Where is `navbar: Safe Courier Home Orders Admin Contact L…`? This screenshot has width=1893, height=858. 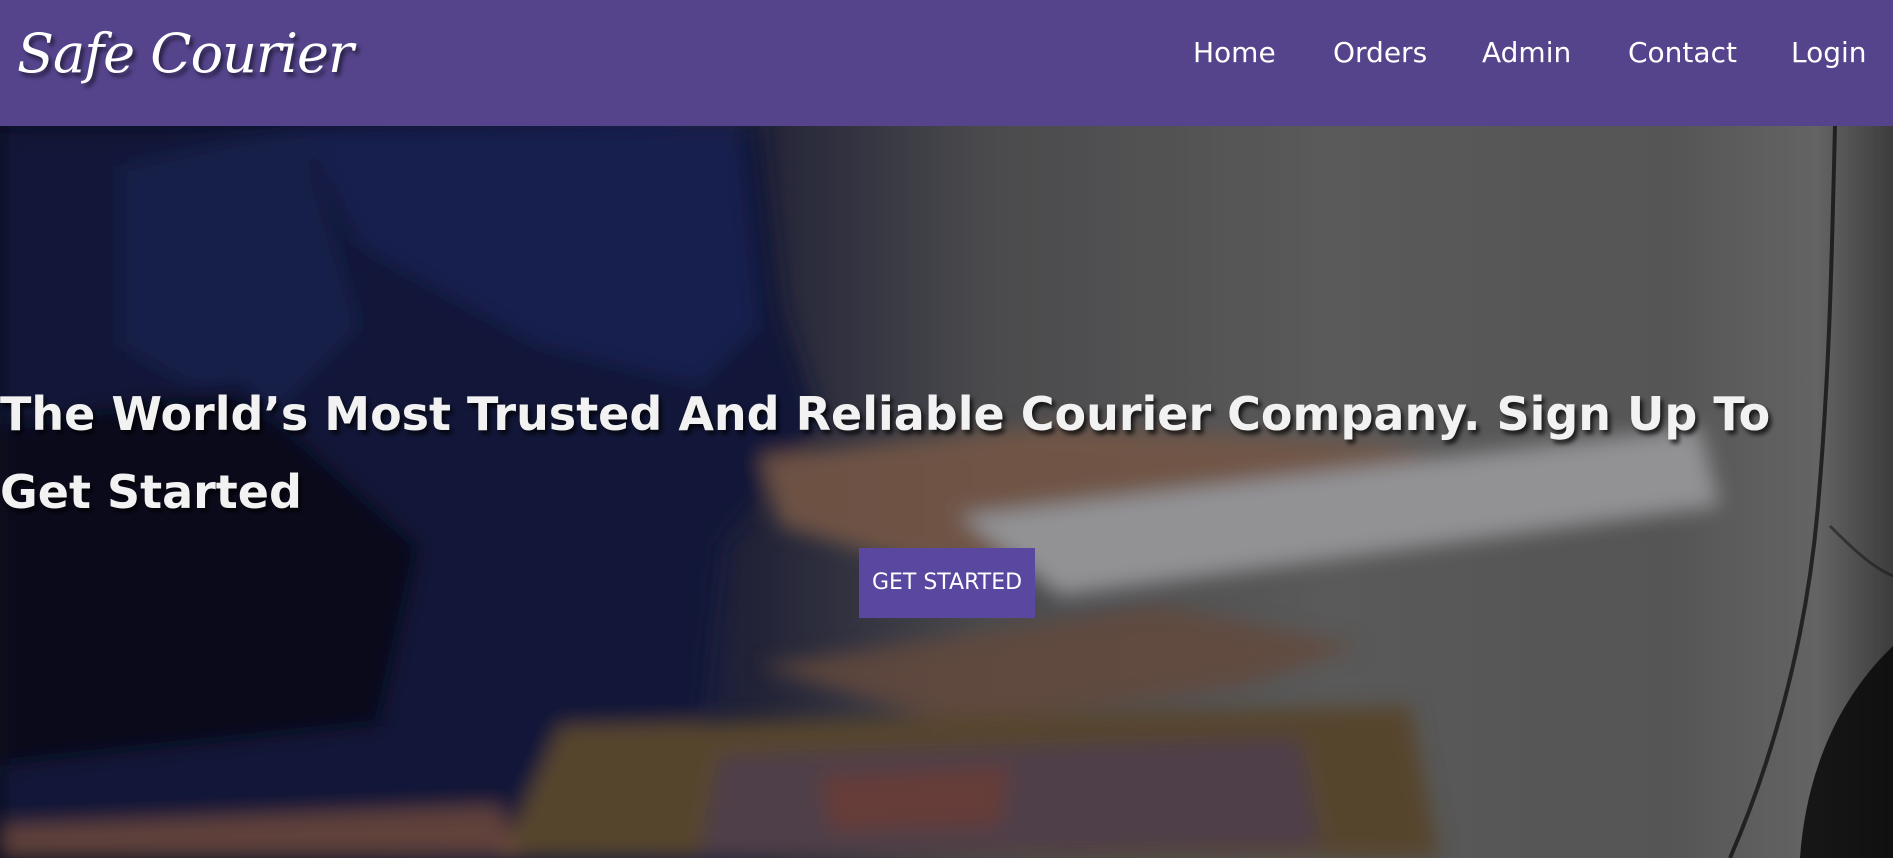
navbar: Safe Courier Home Orders Admin Contact L… is located at coordinates (946, 63).